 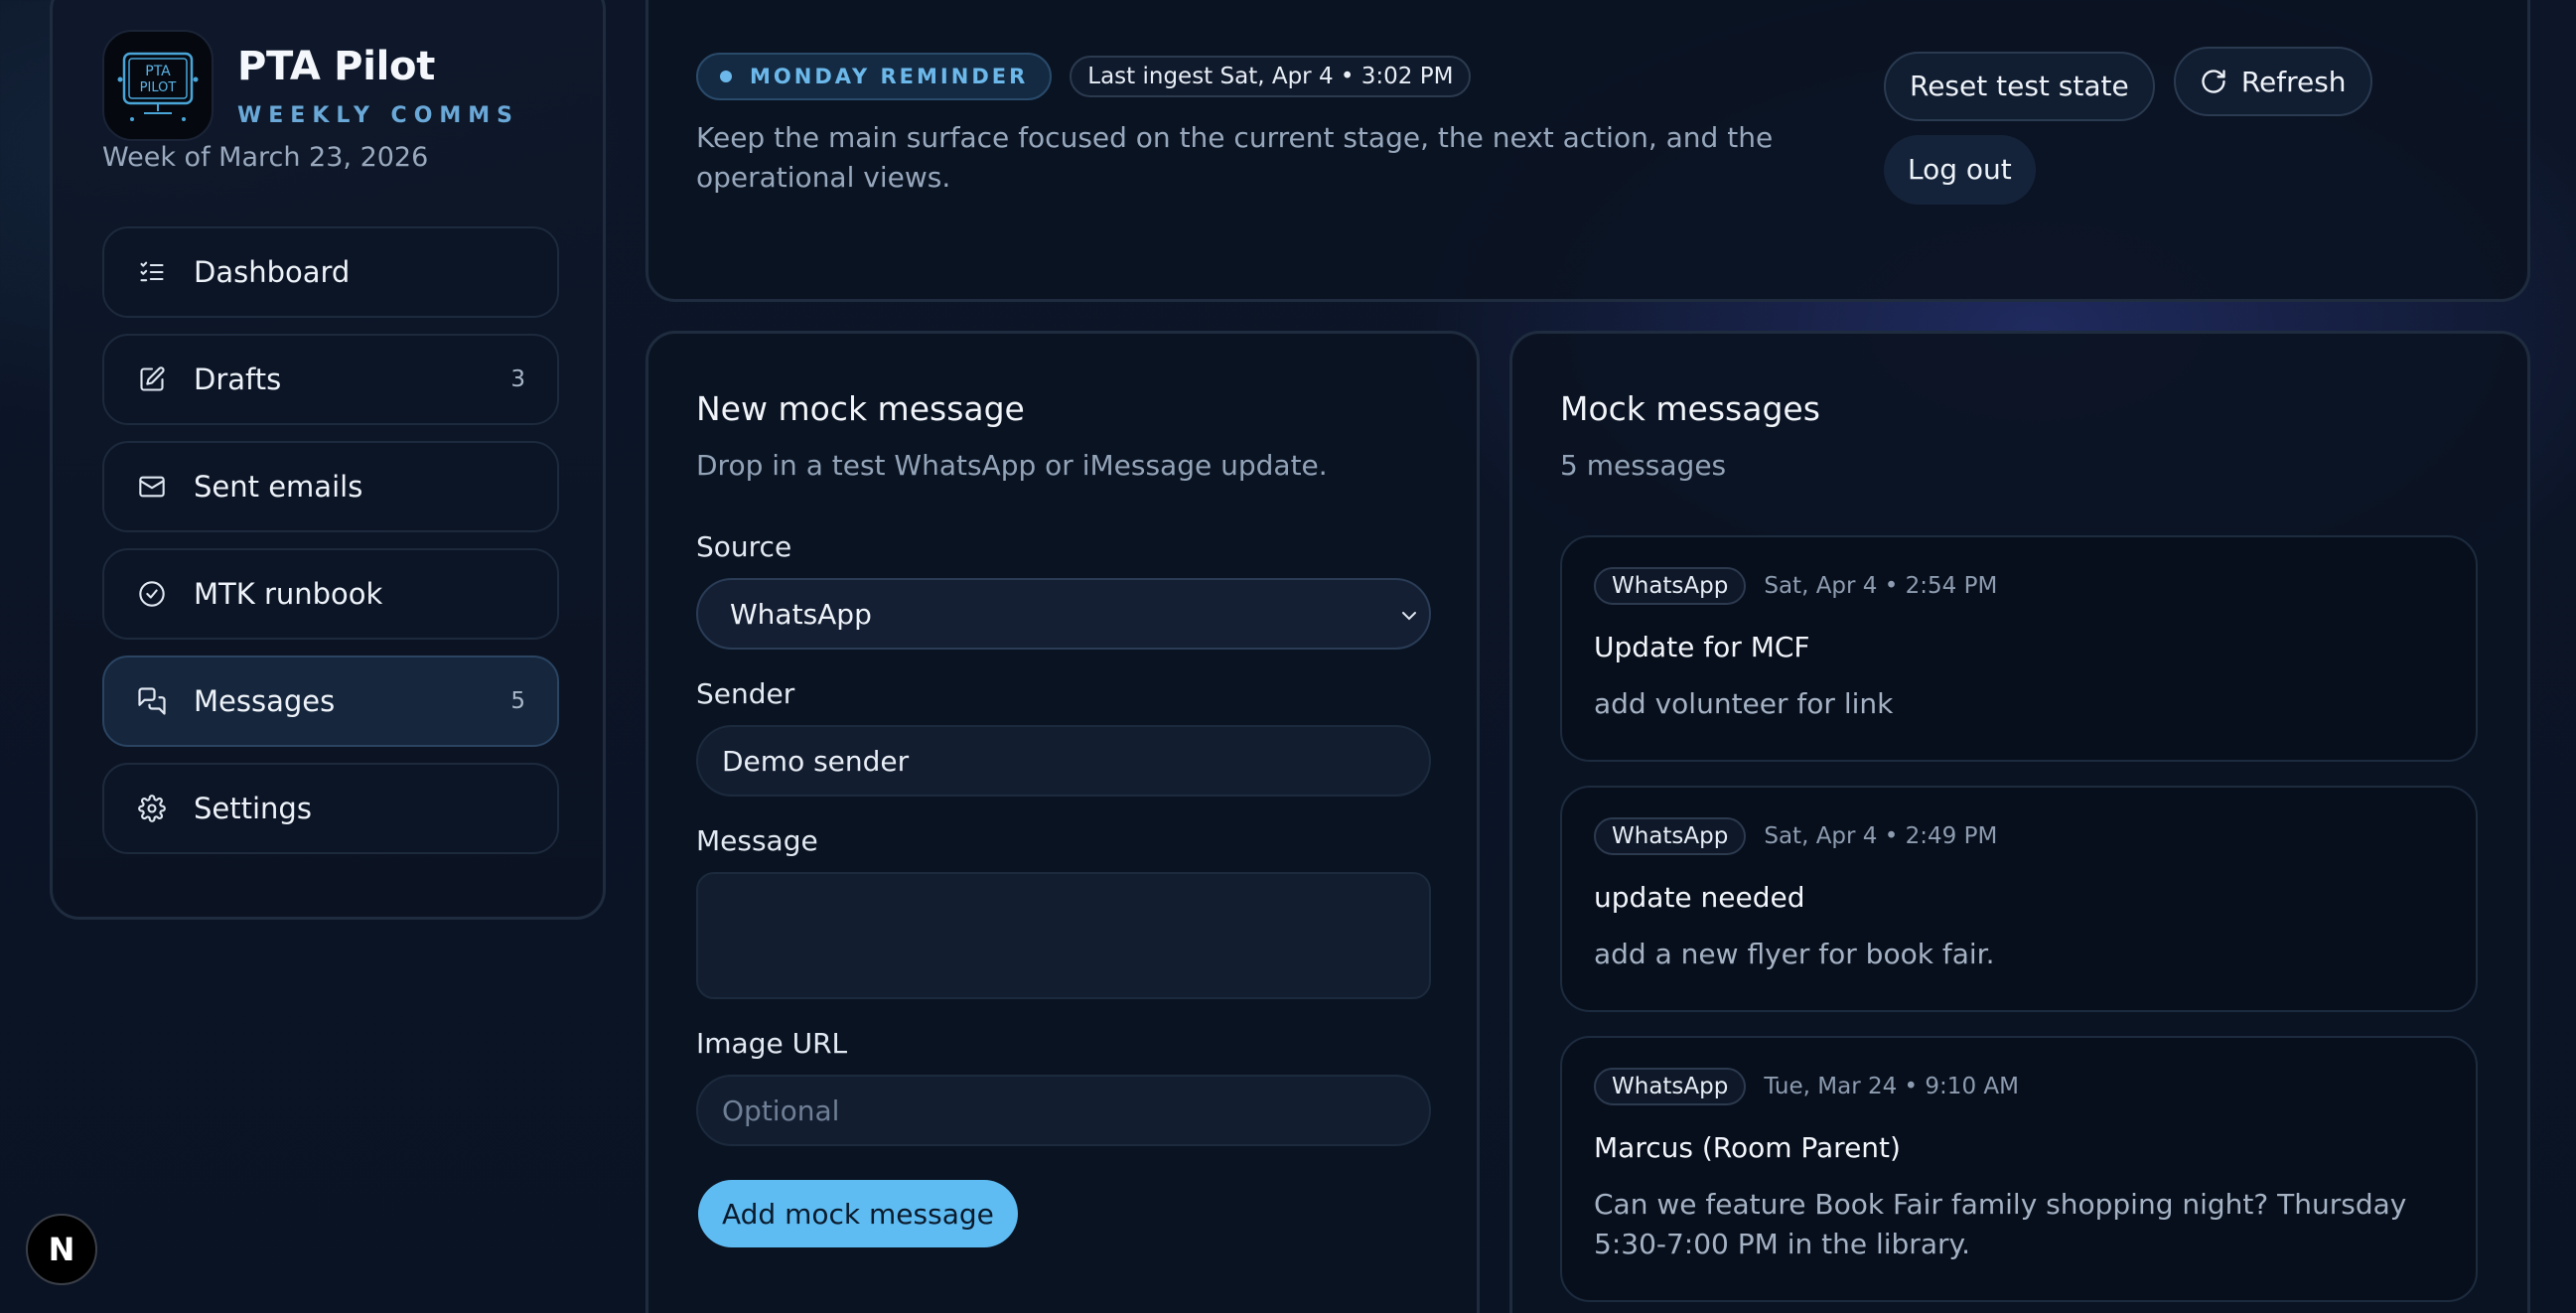 I want to click on image-url-input: Optional, so click(x=1063, y=1110).